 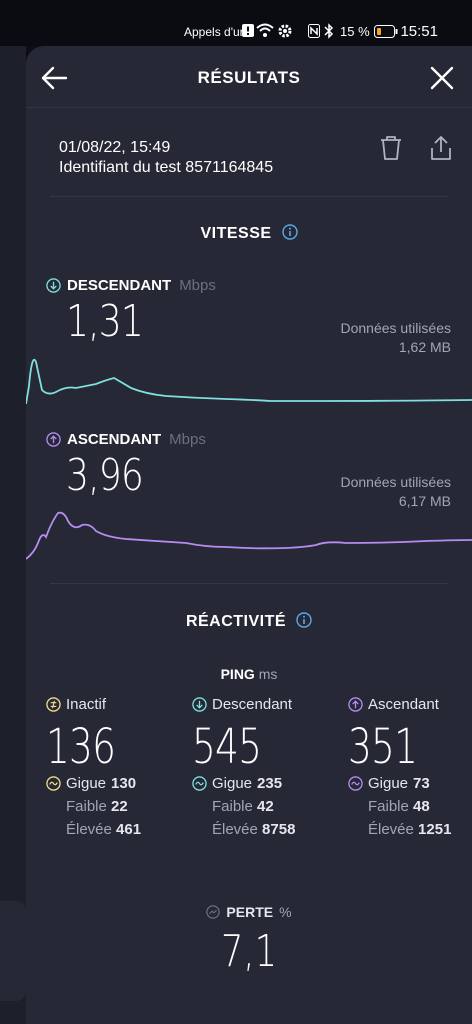 I want to click on alert-icon, so click(x=248, y=30).